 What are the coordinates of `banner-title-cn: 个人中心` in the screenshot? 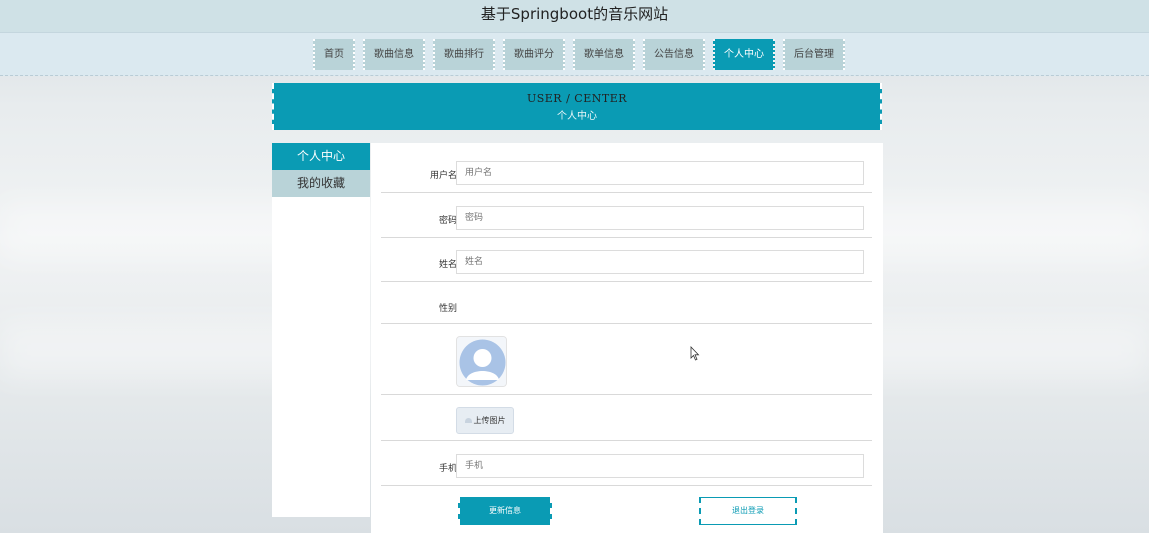 It's located at (577, 116).